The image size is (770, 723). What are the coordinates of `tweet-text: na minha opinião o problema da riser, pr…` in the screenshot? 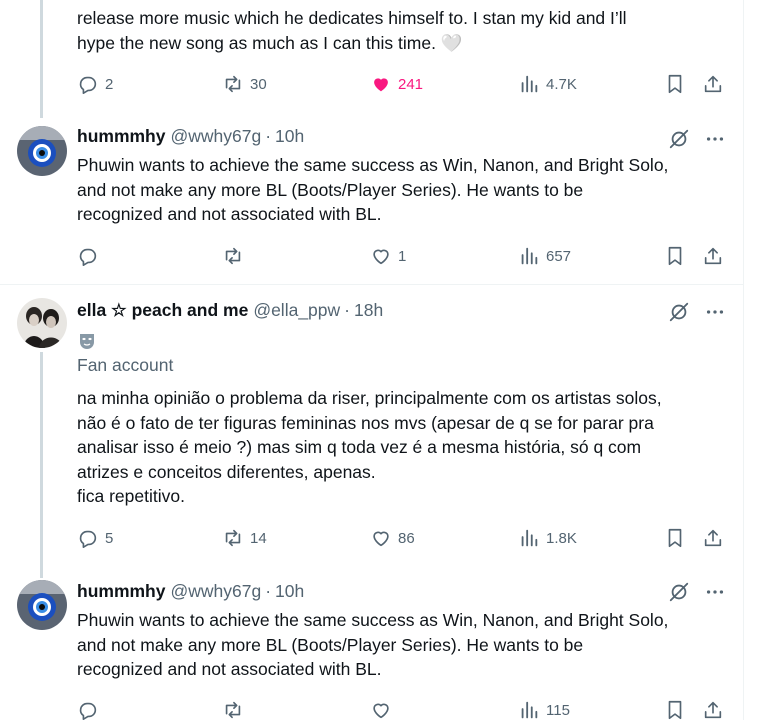 It's located at (369, 447).